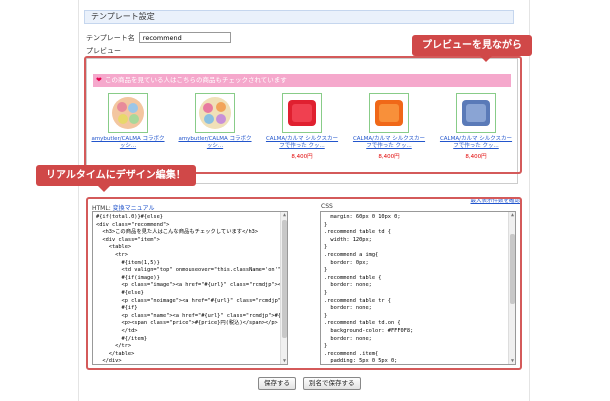 Image resolution: width=610 pixels, height=401 pixels. What do you see at coordinates (327, 206) in the screenshot?
I see `css-label: CSS` at bounding box center [327, 206].